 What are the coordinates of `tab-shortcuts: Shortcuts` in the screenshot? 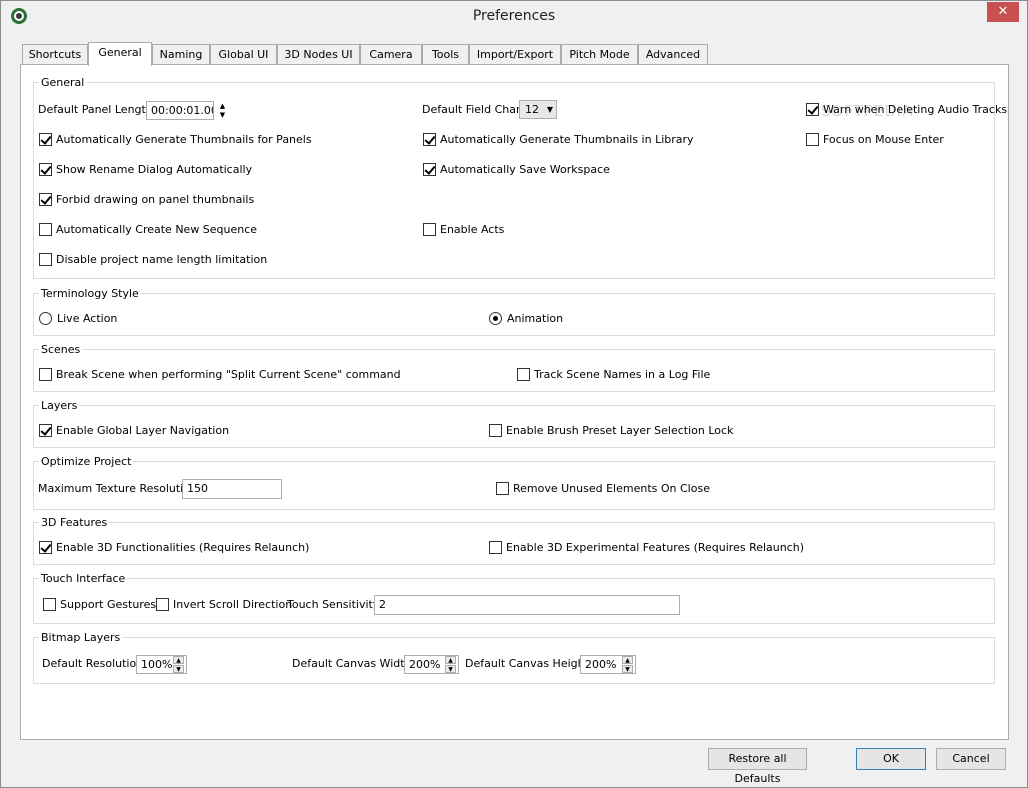 It's located at (55, 54).